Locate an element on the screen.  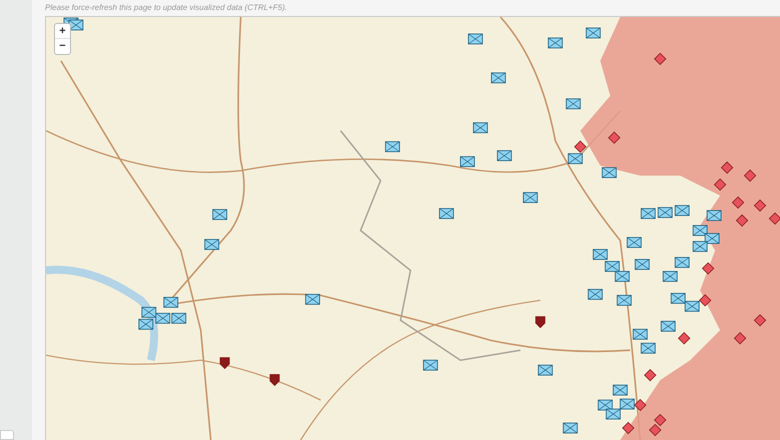
zoom-button: + is located at coordinates (62, 31).